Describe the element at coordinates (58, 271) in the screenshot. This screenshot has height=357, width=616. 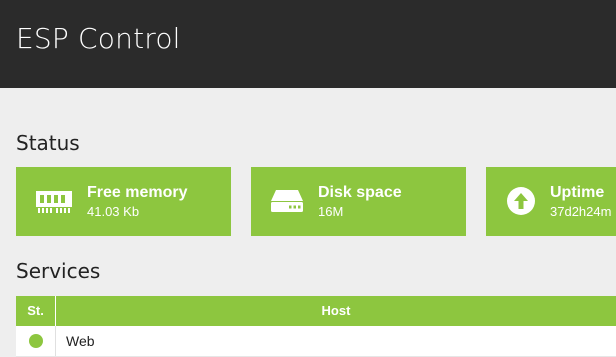
I see `services-section-title: Services` at that location.